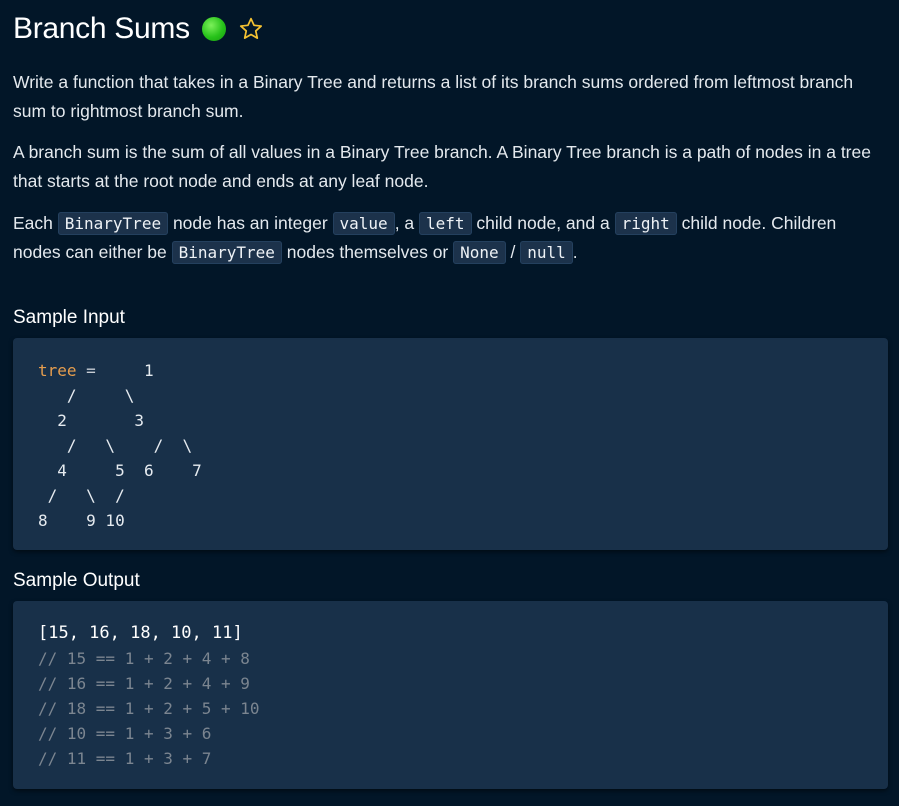 The height and width of the screenshot is (806, 899). What do you see at coordinates (35, 223) in the screenshot?
I see `text-span: Each` at bounding box center [35, 223].